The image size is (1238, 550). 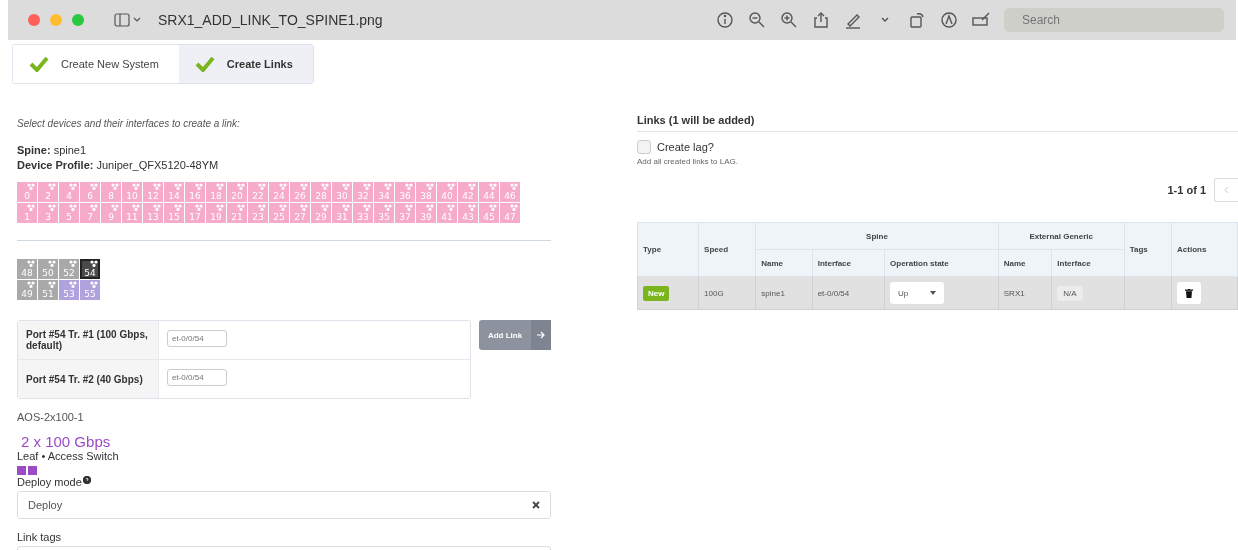 I want to click on port-tile: 20, so click(x=237, y=192).